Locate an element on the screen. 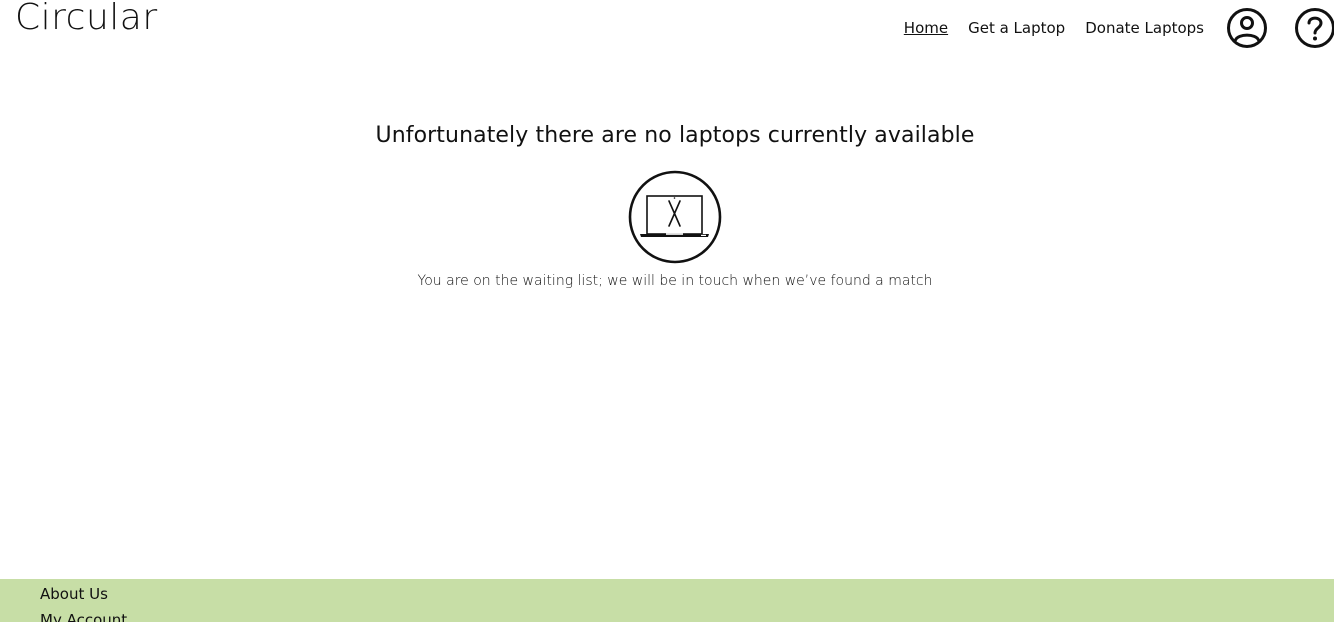  footer-link-about-us: About Us is located at coordinates (687, 594).